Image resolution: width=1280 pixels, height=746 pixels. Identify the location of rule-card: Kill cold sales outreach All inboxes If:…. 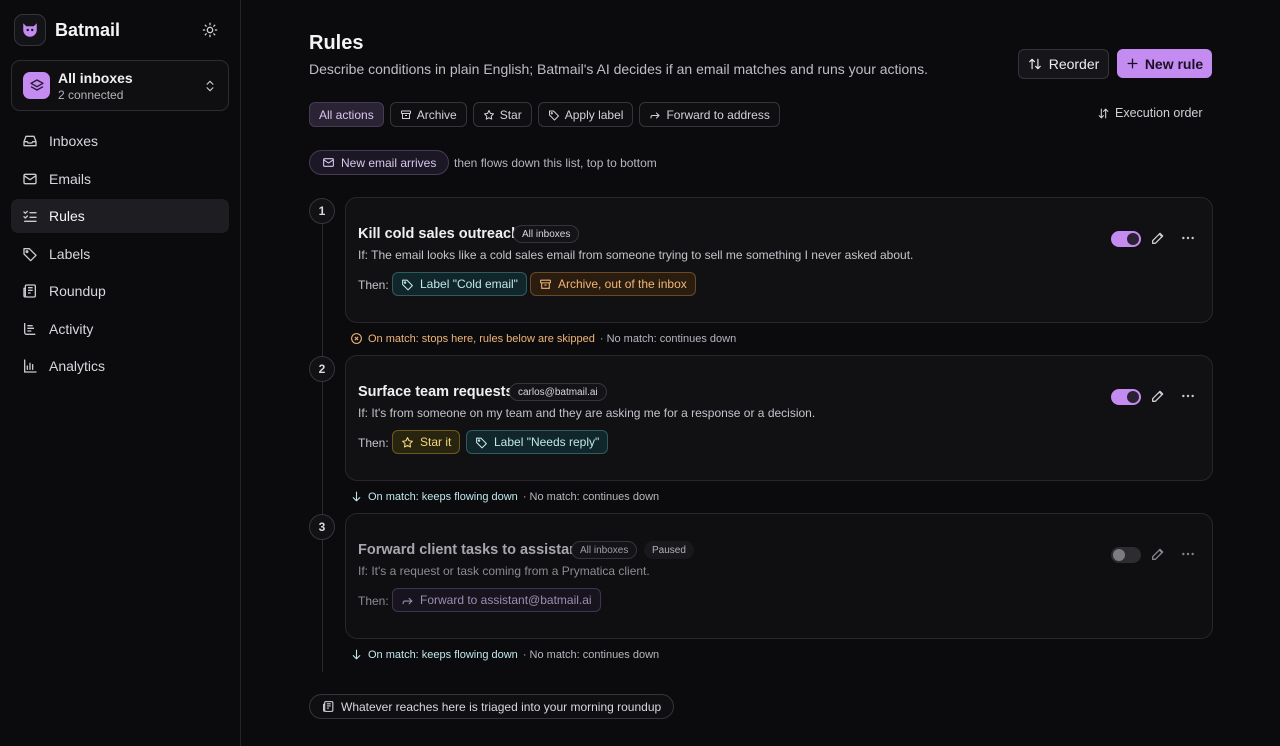
(779, 260).